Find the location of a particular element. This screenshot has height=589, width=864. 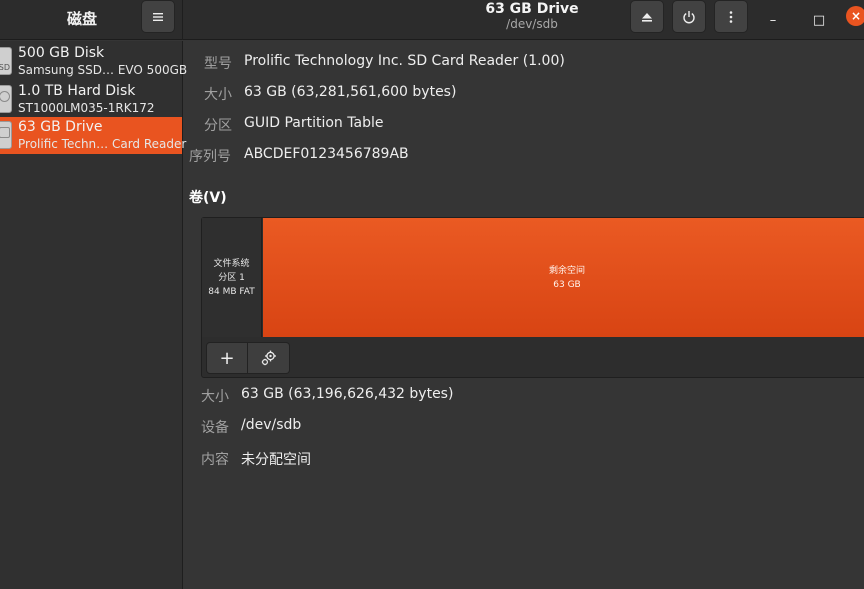

partition-name: 分区 1 is located at coordinates (231, 277).